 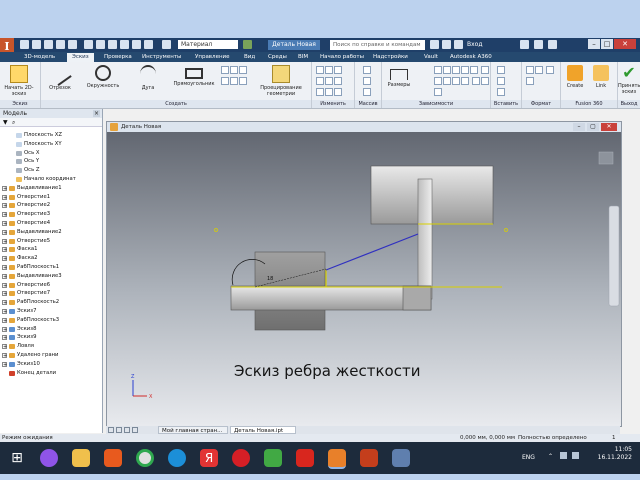 I want to click on symmetric-icon, so click(x=475, y=81).